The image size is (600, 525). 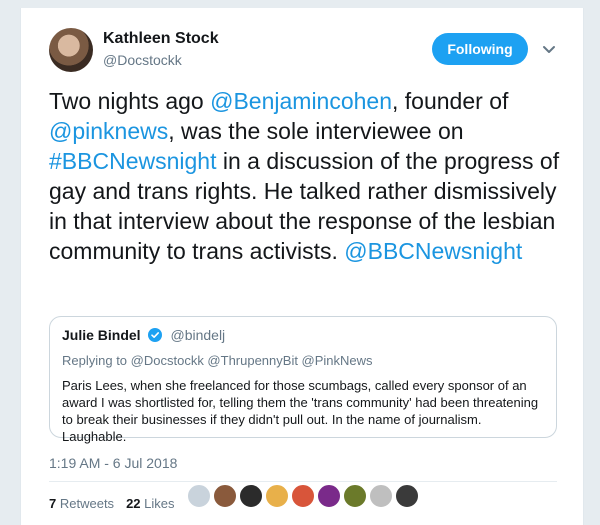 I want to click on tweet-stats: 7 Retweets 22 Likes, so click(x=112, y=503).